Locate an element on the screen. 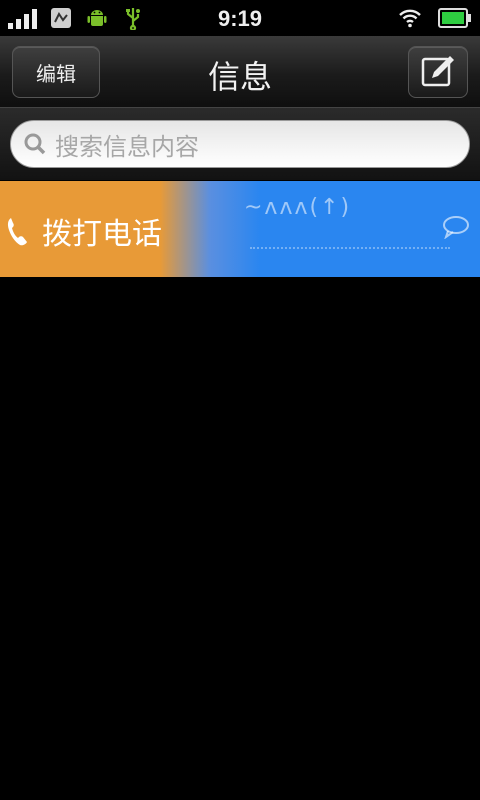 The height and width of the screenshot is (800, 480). status-bar: 9:19 is located at coordinates (240, 18).